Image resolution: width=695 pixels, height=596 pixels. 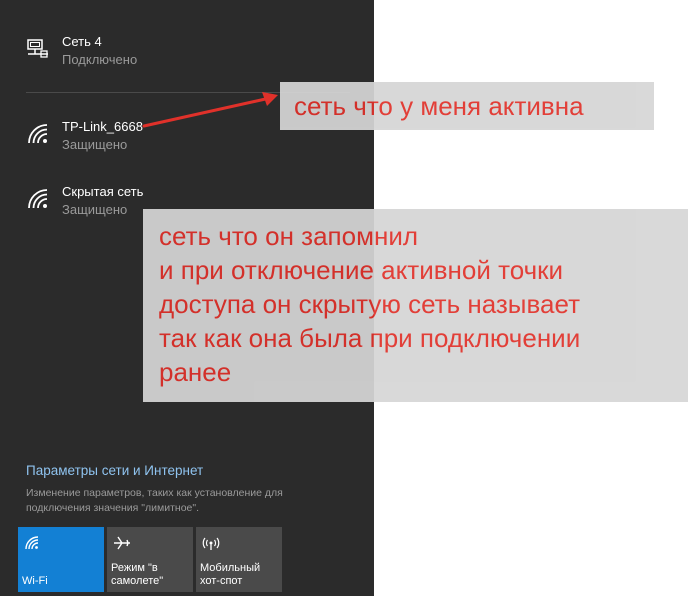 I want to click on mobile-hotspot-tile: Мобильный хот-спот, so click(x=239, y=559).